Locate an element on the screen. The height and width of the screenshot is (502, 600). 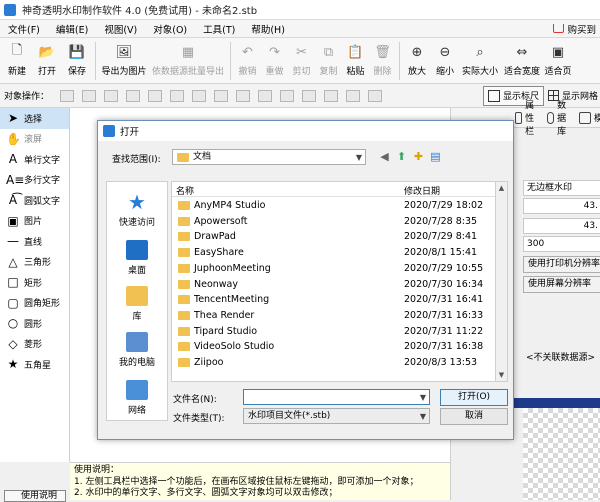
file-row: VideoSolo Studio 2020/7/31 16:38 is located at coordinates (333, 347).